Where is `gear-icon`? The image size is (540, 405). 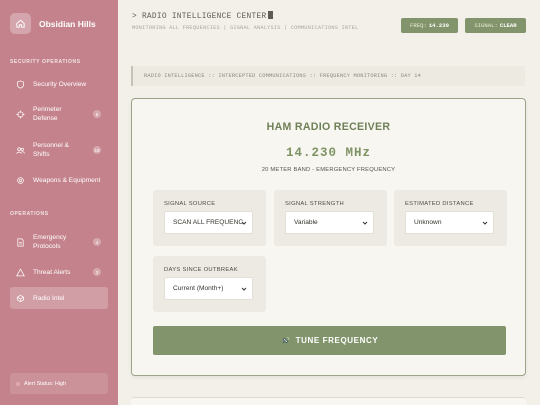 gear-icon is located at coordinates (20, 180).